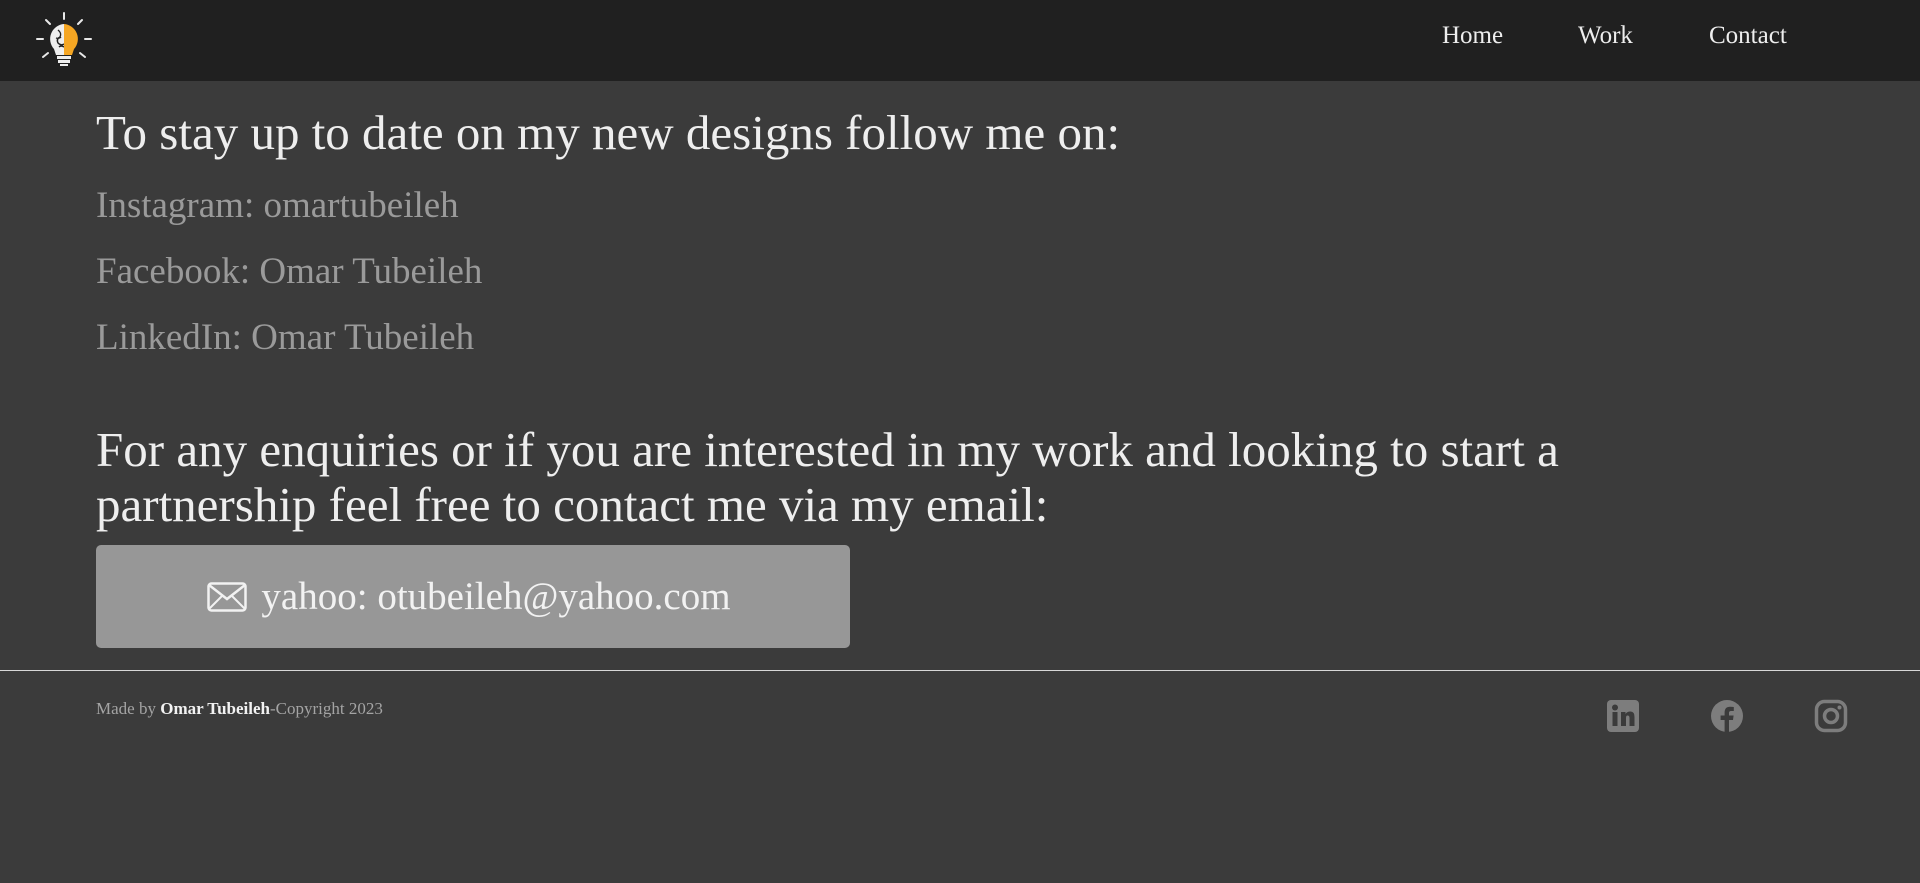 The width and height of the screenshot is (1920, 883). I want to click on social-facebook-text: Facebook: Omar Tubeileh, so click(289, 271).